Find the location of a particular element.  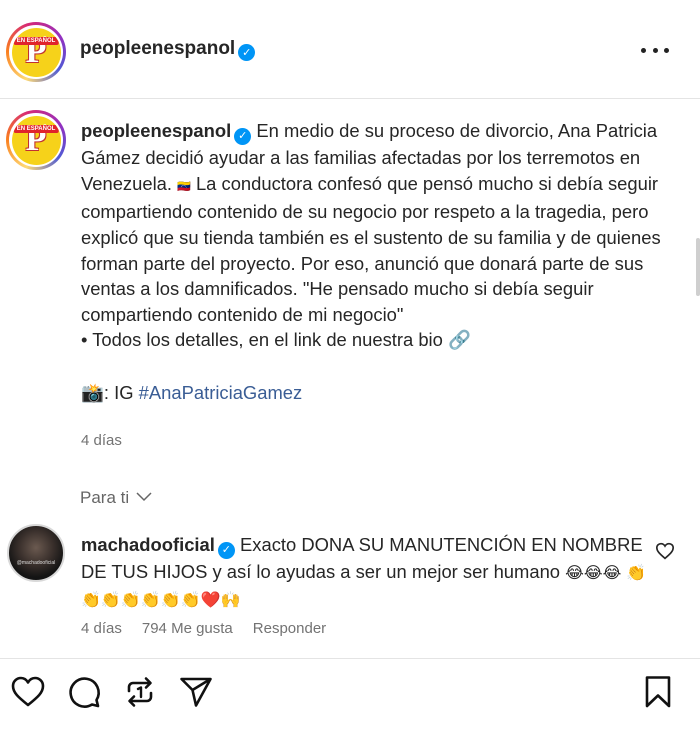

post-author-header: peopleenespanol ✓ is located at coordinates (168, 49).